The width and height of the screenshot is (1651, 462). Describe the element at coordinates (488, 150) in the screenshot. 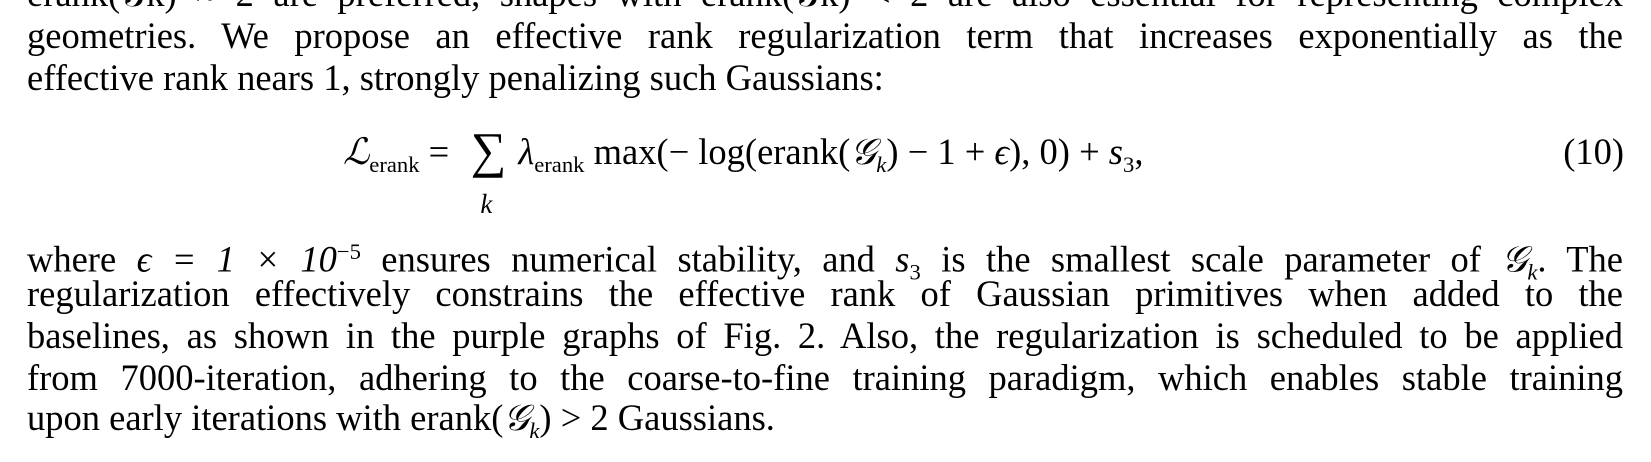

I see `sum-symbol: ∑` at that location.